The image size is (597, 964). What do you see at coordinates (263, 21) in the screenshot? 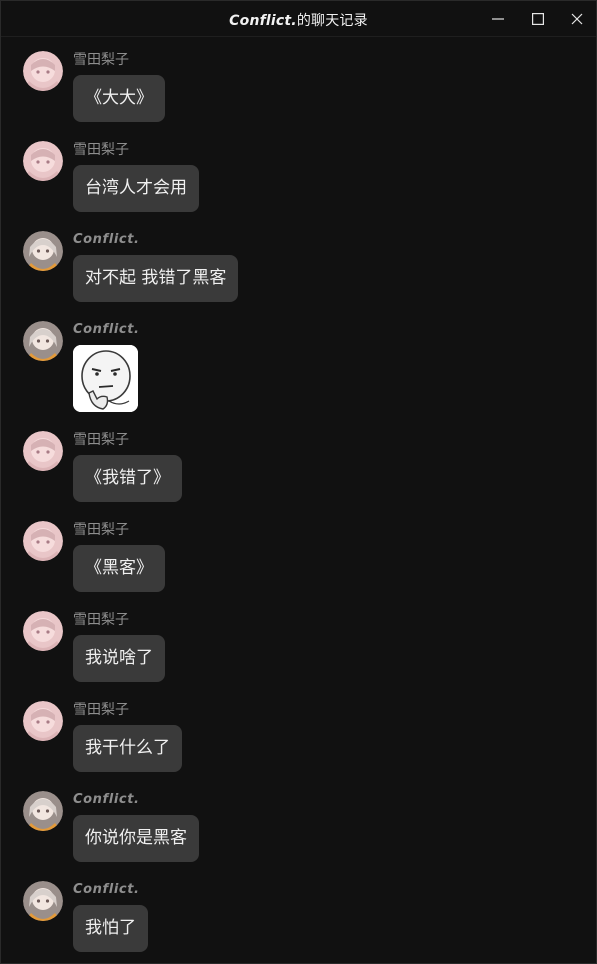
I see `window-title-name: Conflict.` at bounding box center [263, 21].